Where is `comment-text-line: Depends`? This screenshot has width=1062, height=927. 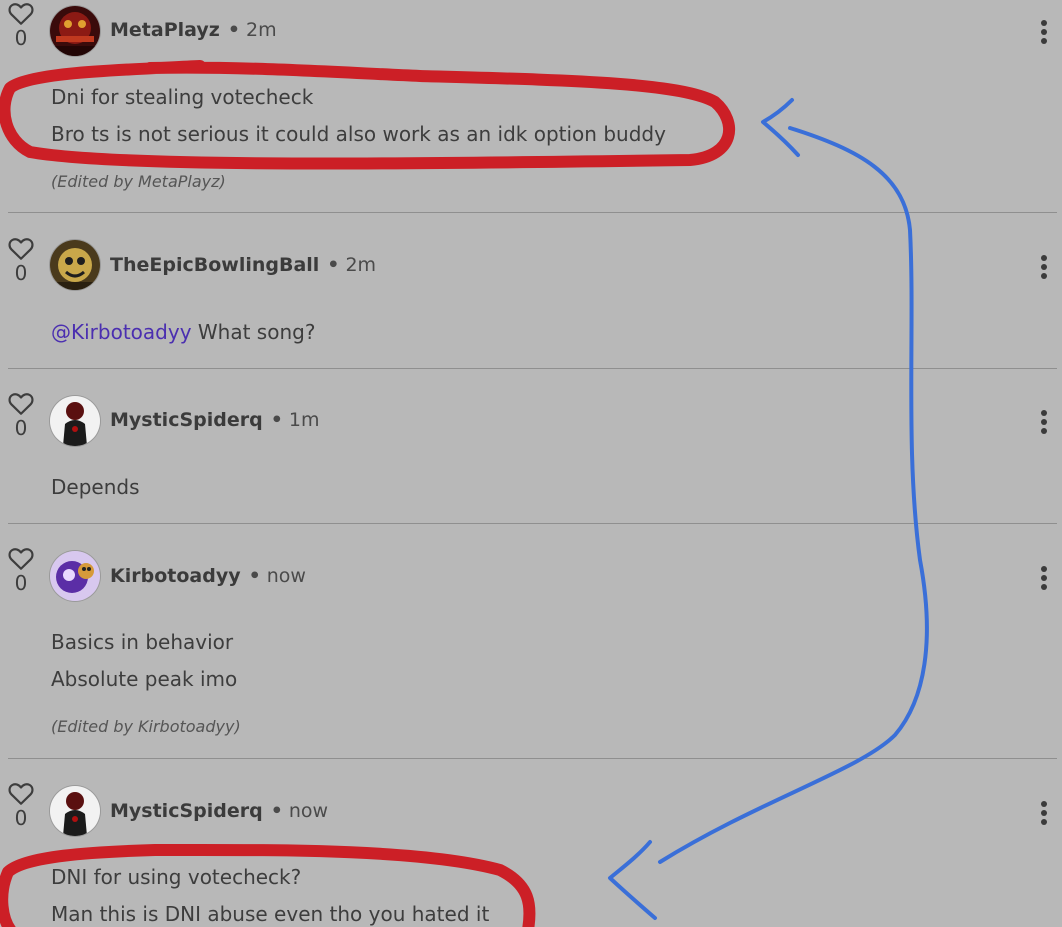 comment-text-line: Depends is located at coordinates (95, 487).